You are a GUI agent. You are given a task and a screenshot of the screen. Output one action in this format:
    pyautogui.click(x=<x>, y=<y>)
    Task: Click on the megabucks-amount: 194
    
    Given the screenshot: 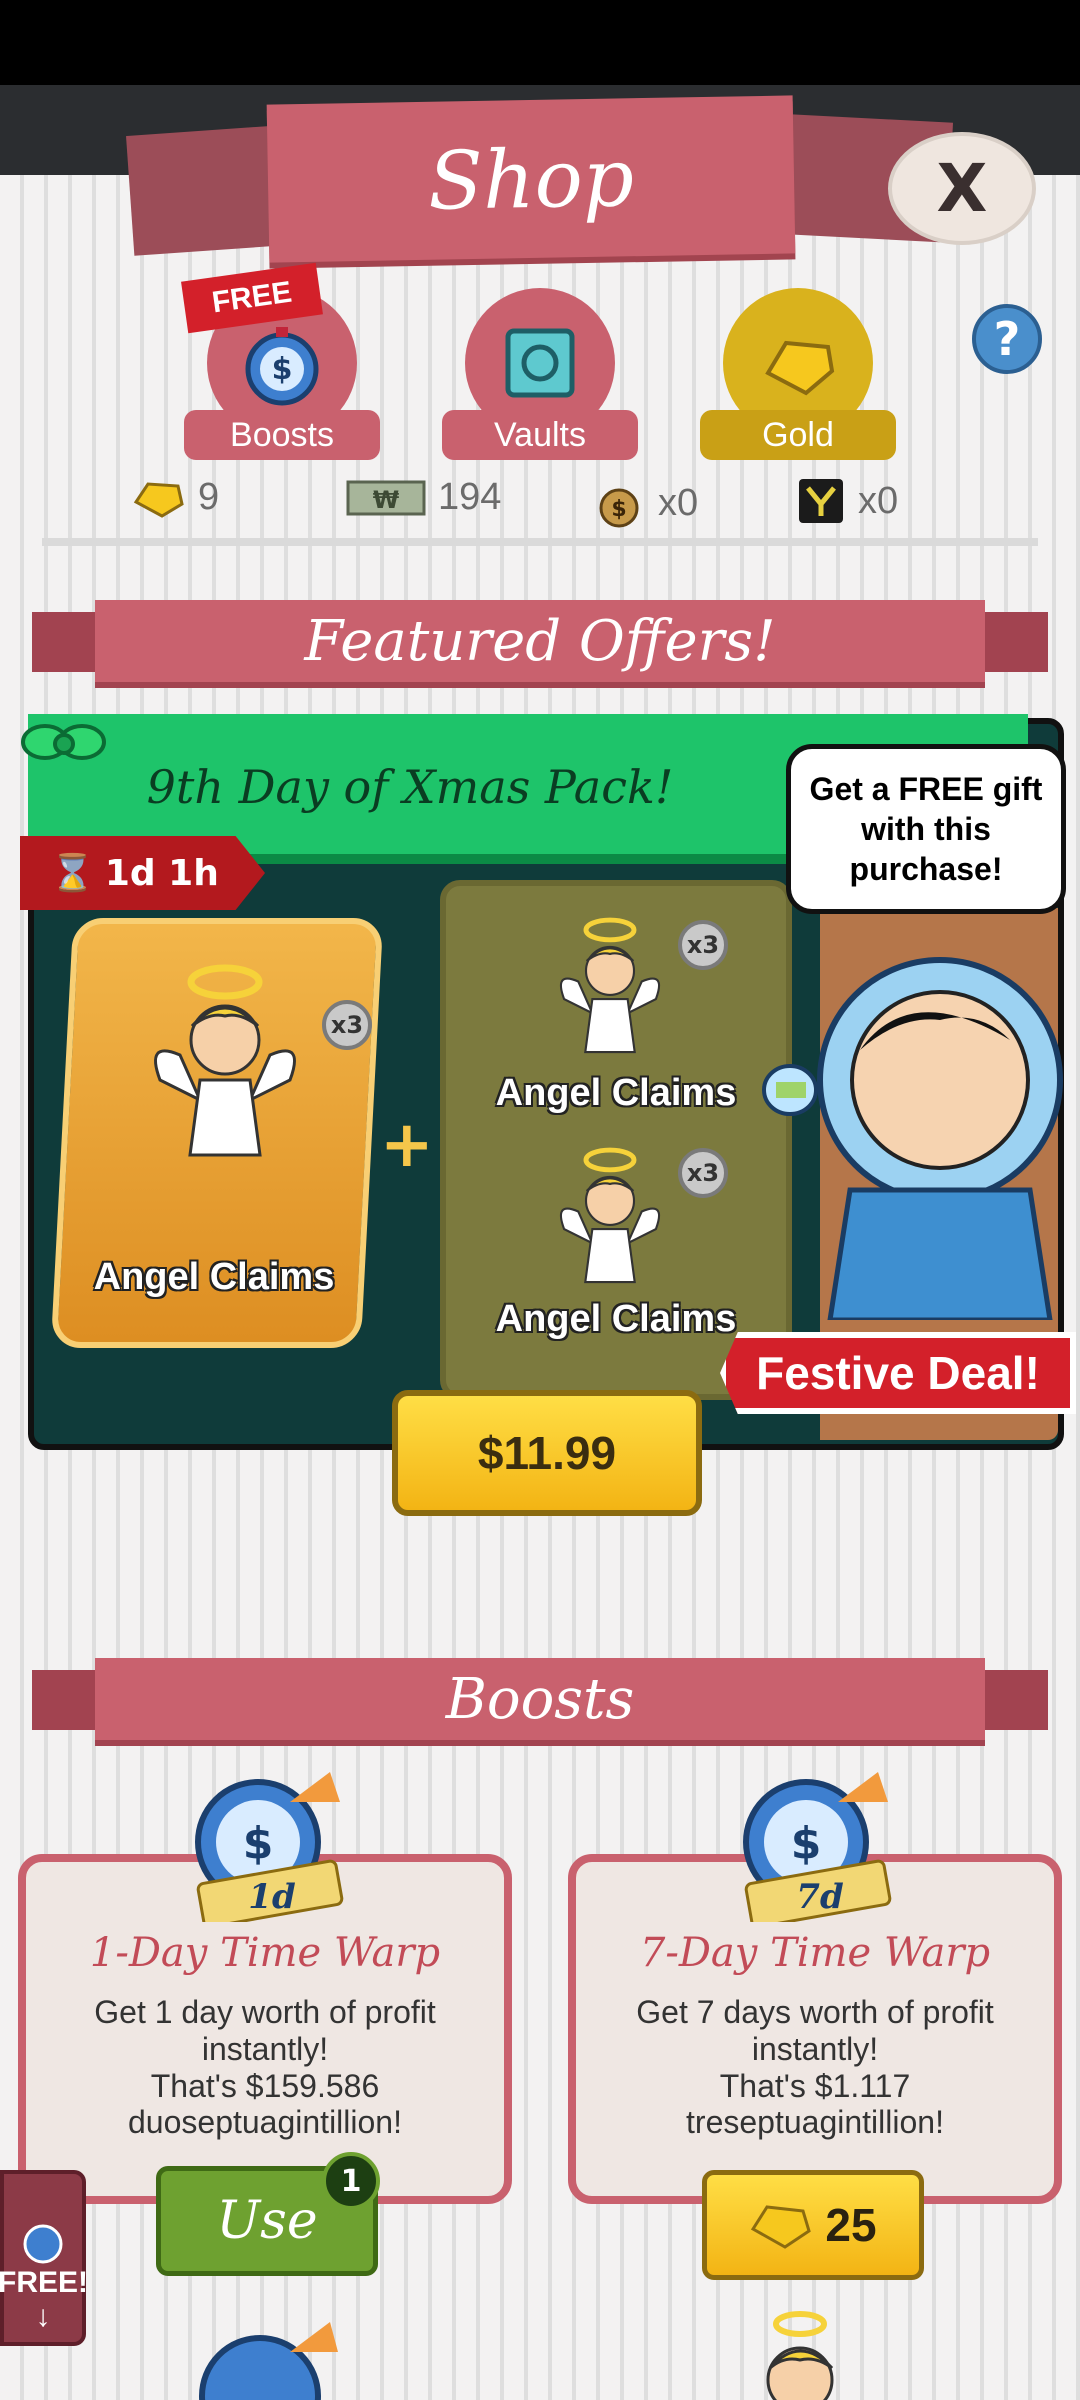 What is the action you would take?
    pyautogui.click(x=470, y=497)
    